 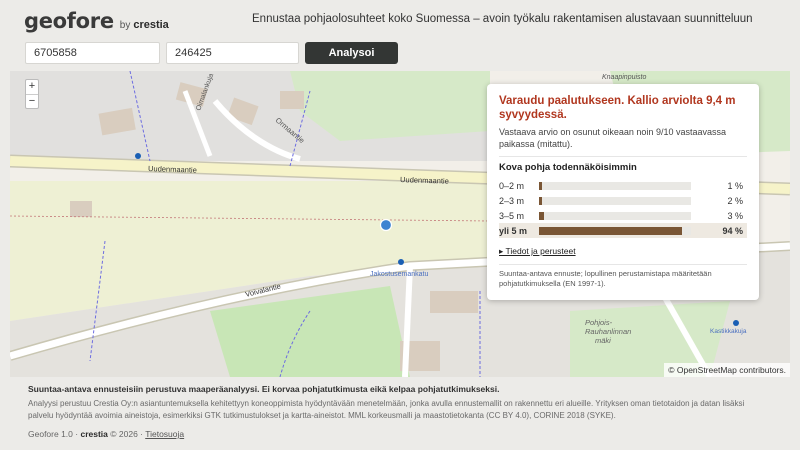 I want to click on logo: geofore by crestia, so click(x=96, y=21).